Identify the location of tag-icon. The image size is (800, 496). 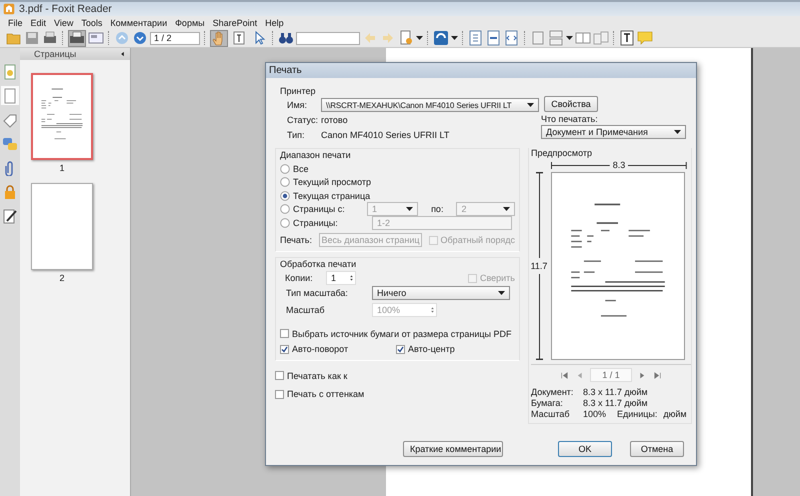
(10, 120).